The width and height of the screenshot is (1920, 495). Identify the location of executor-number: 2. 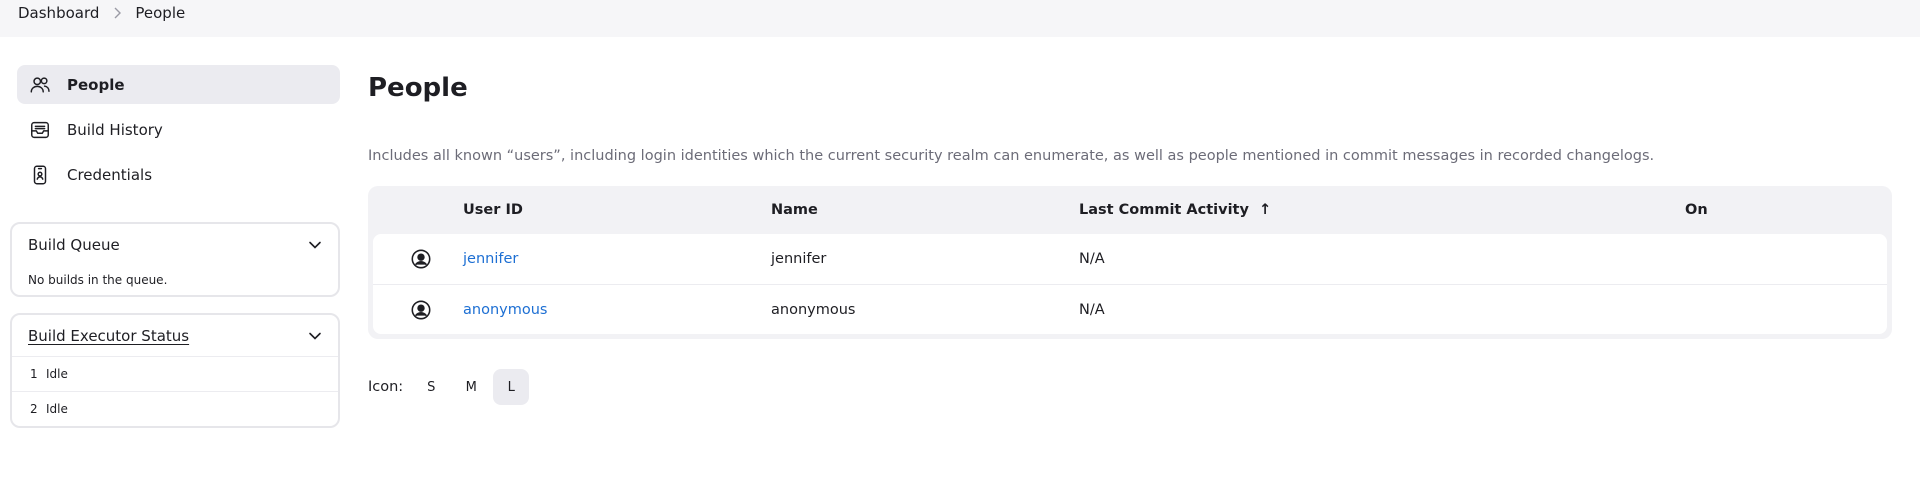
(34, 409).